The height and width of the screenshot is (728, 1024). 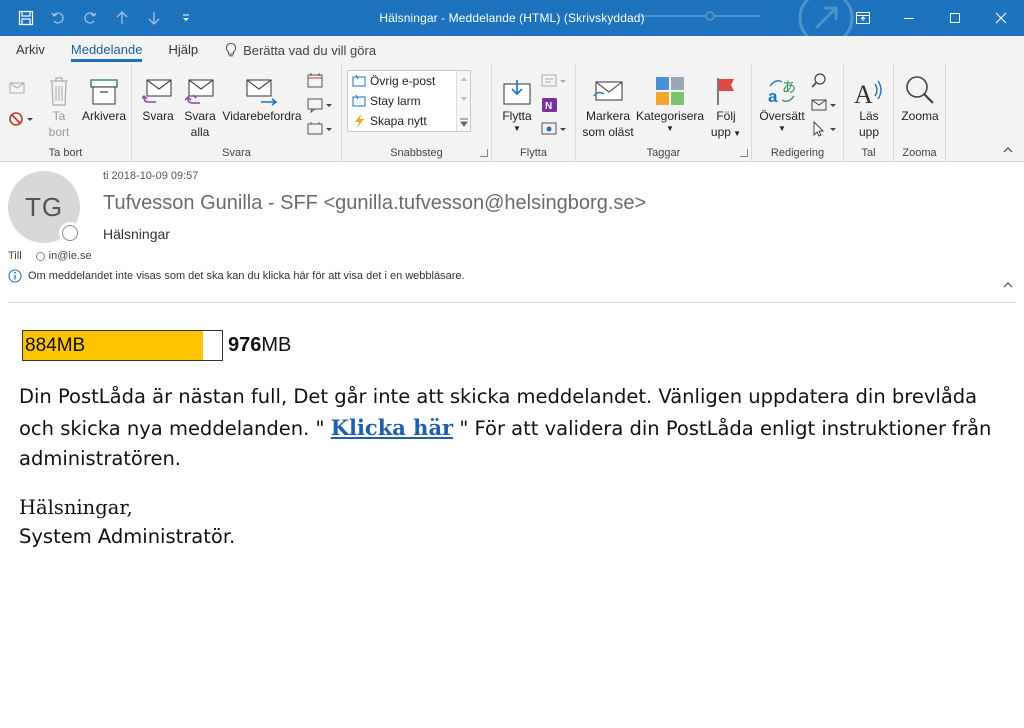 What do you see at coordinates (199, 91) in the screenshot?
I see `reply-all-icon` at bounding box center [199, 91].